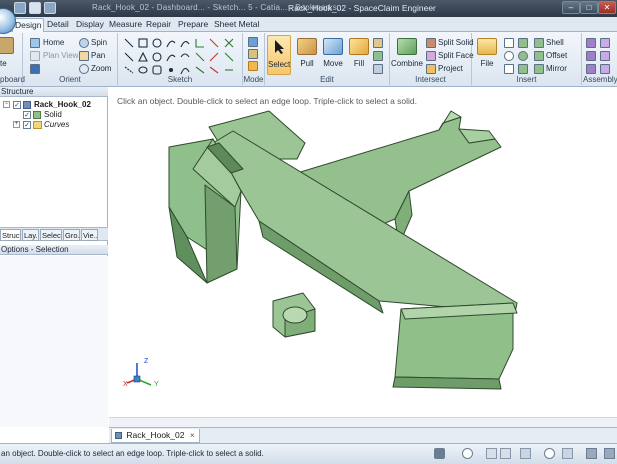 The image size is (617, 464). Describe the element at coordinates (555, 42) in the screenshot. I see `shell-button: Shell` at that location.